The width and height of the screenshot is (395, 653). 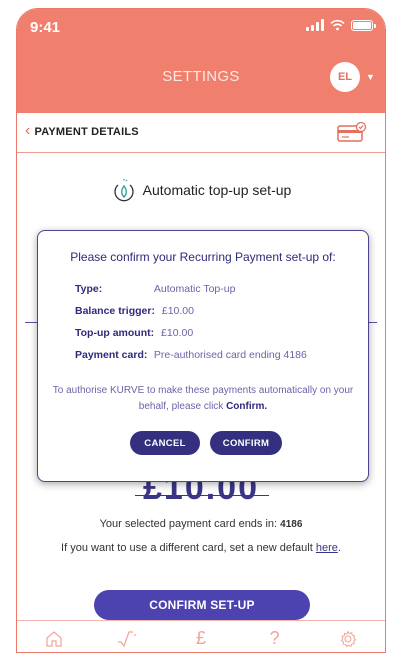 I want to click on tab-usage, so click(x=127, y=638).